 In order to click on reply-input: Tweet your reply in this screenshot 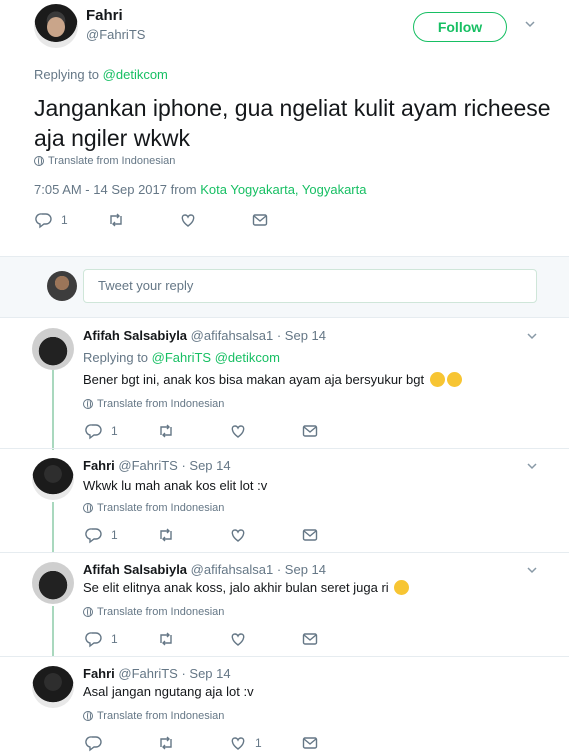, I will do `click(310, 286)`.